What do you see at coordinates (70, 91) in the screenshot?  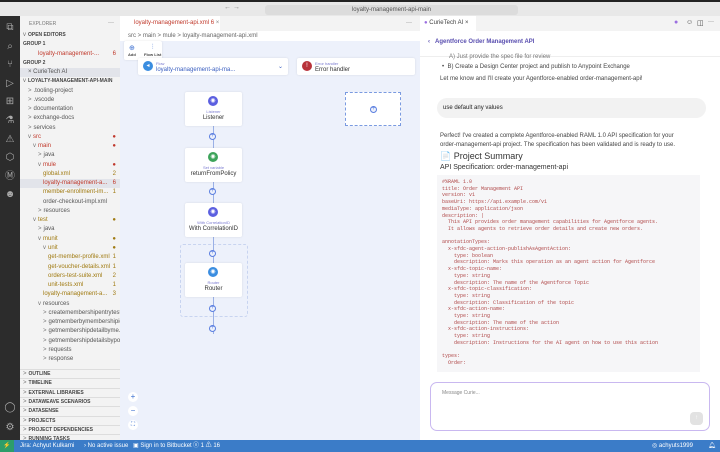 I see `tree-item: > .tooling-project` at bounding box center [70, 91].